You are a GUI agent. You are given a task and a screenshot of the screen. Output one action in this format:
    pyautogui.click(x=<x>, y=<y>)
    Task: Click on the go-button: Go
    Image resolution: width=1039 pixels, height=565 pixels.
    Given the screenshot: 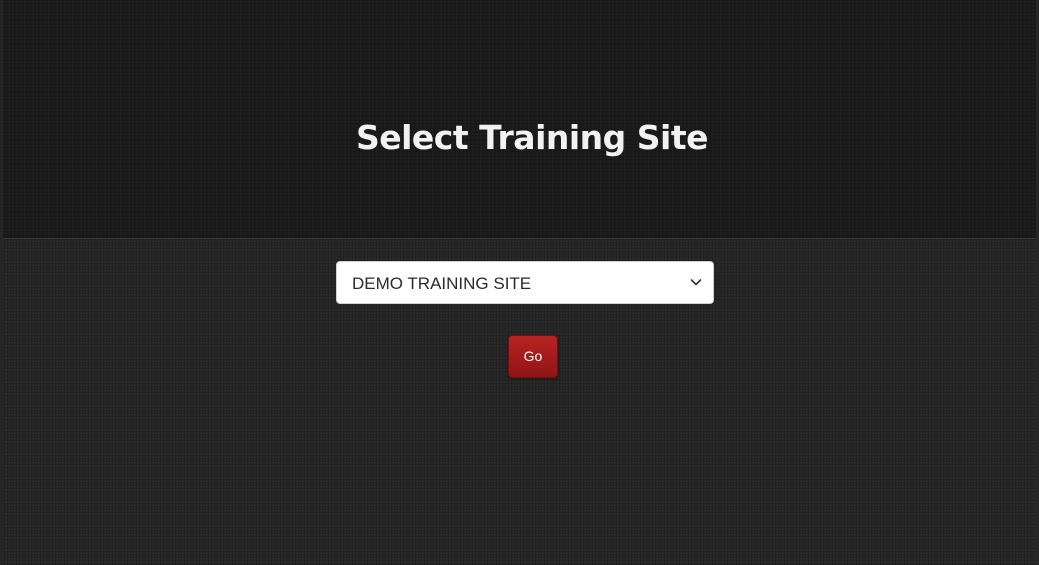 What is the action you would take?
    pyautogui.click(x=533, y=356)
    